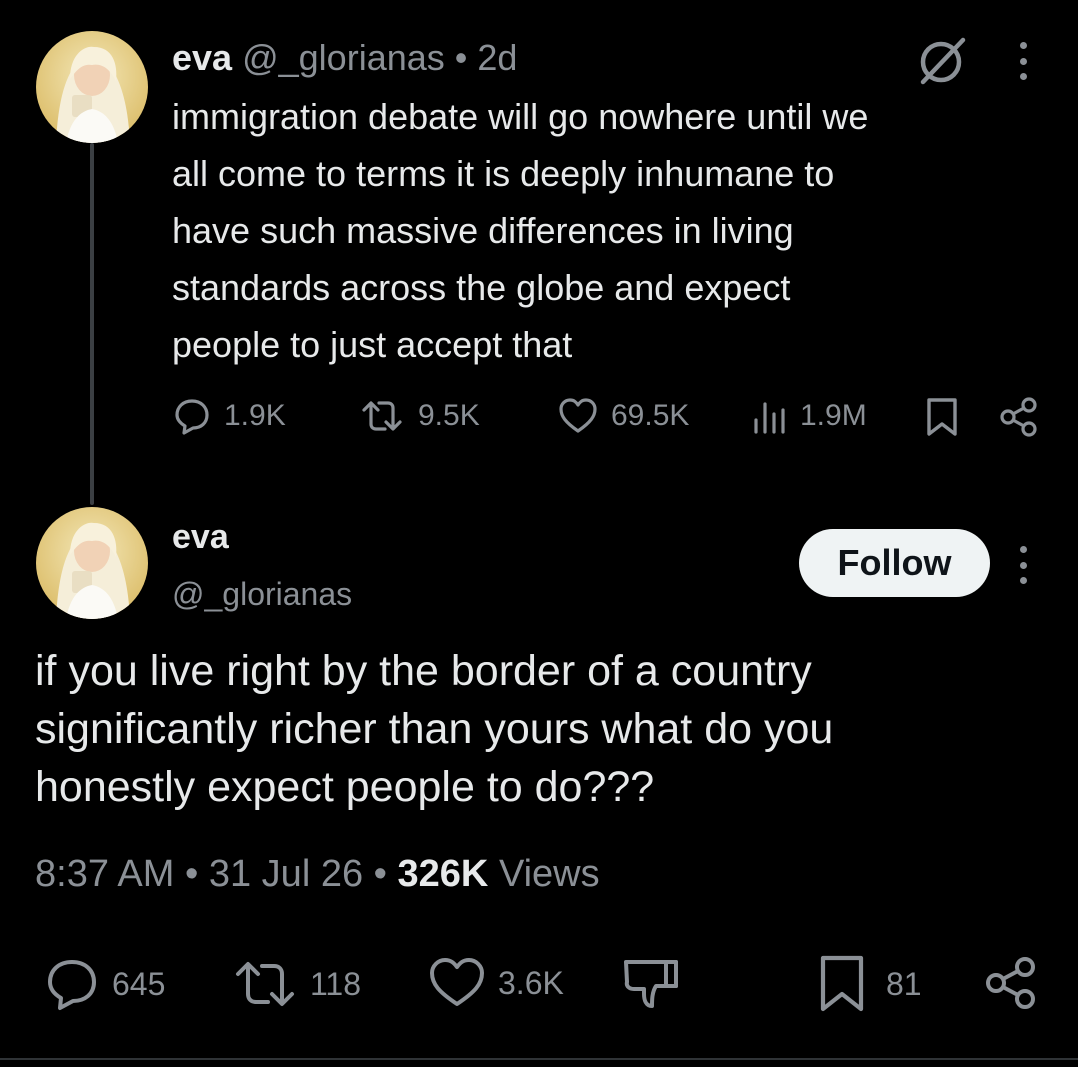  What do you see at coordinates (104, 874) in the screenshot?
I see `tweet-time: 8:37 AM` at bounding box center [104, 874].